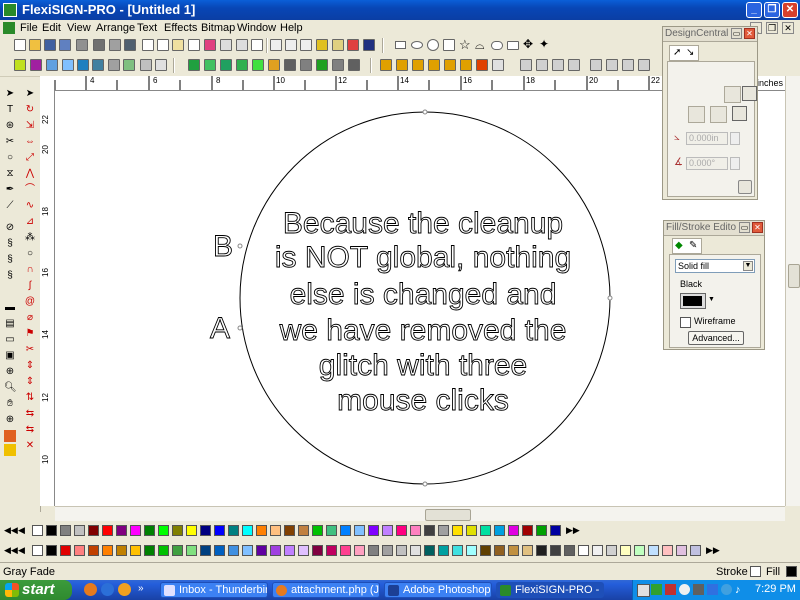 This screenshot has width=800, height=600. Describe the element at coordinates (772, 10) in the screenshot. I see `maximize-button: ❐` at that location.